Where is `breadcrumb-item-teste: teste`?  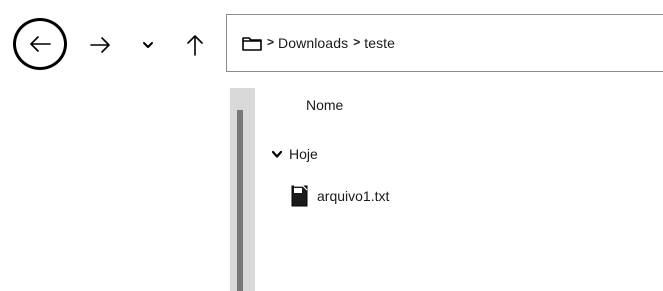 breadcrumb-item-teste: teste is located at coordinates (379, 43).